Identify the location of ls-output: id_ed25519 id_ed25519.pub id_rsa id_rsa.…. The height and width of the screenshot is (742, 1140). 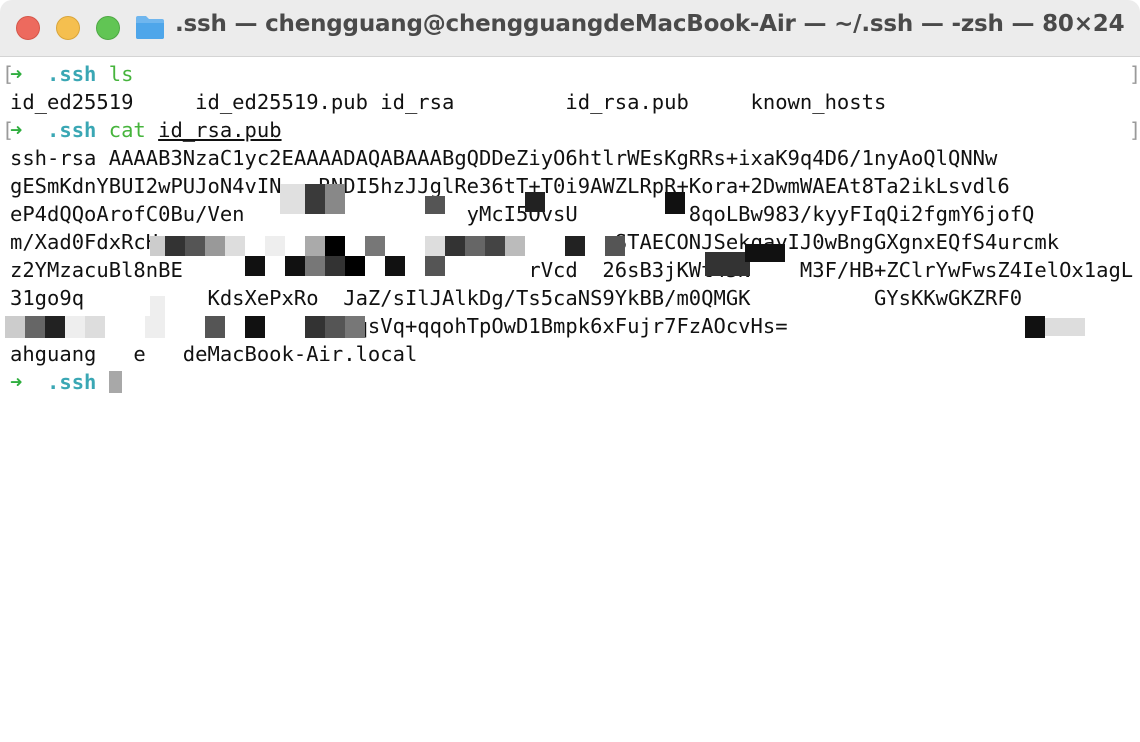
(448, 102).